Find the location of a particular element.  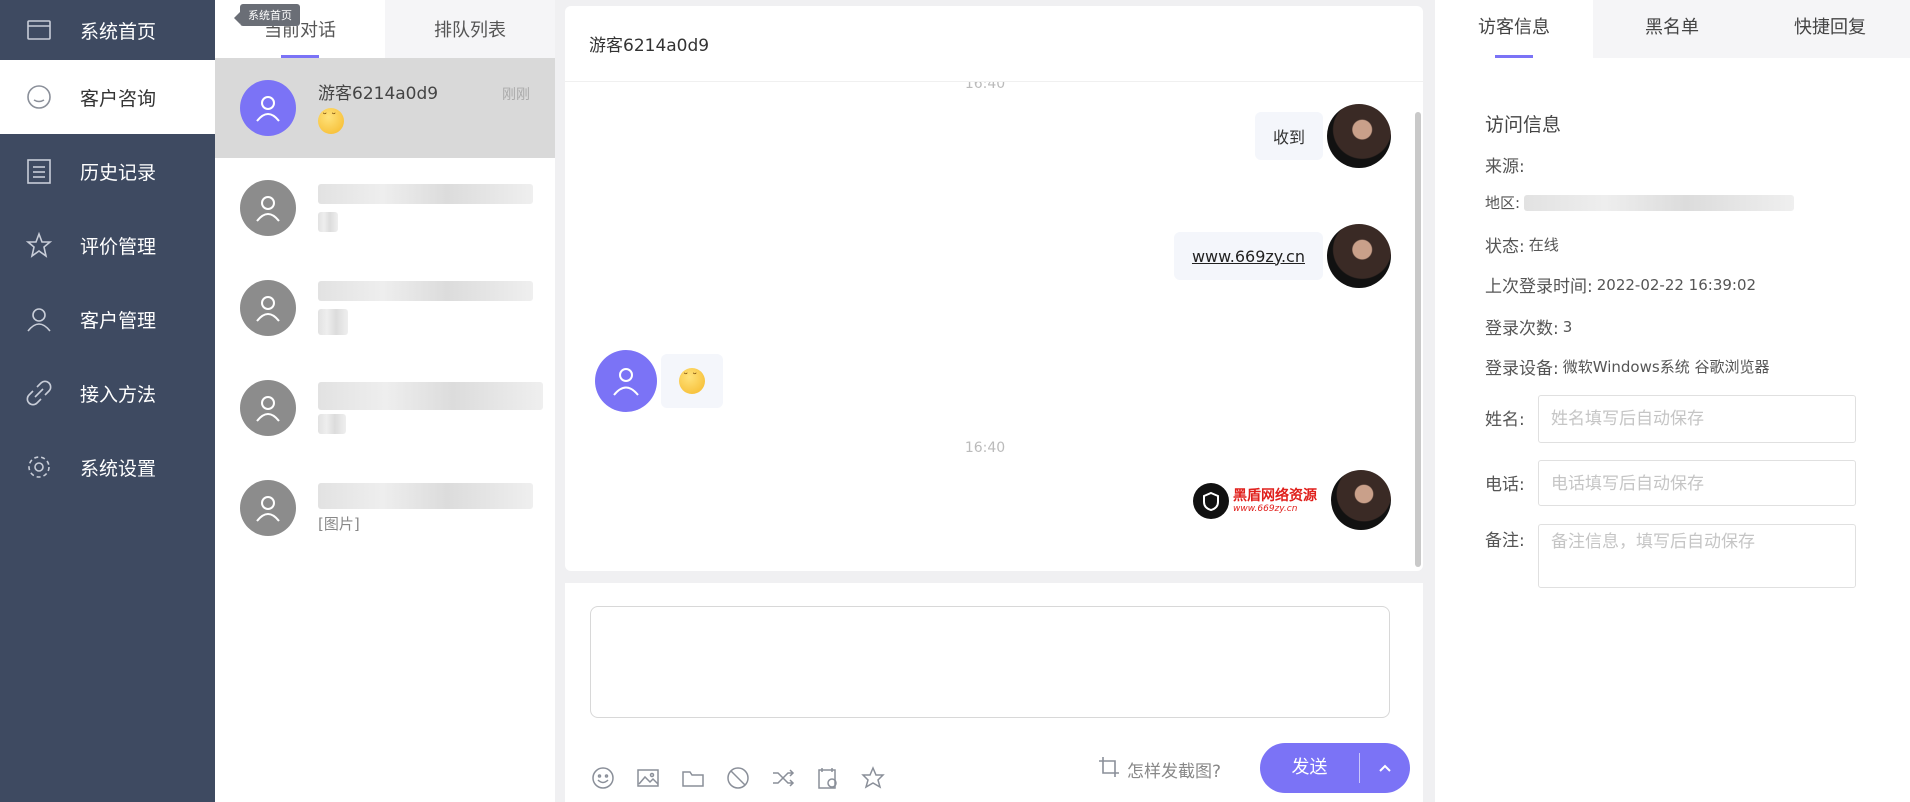

nav-label: 接入方法 is located at coordinates (118, 394).